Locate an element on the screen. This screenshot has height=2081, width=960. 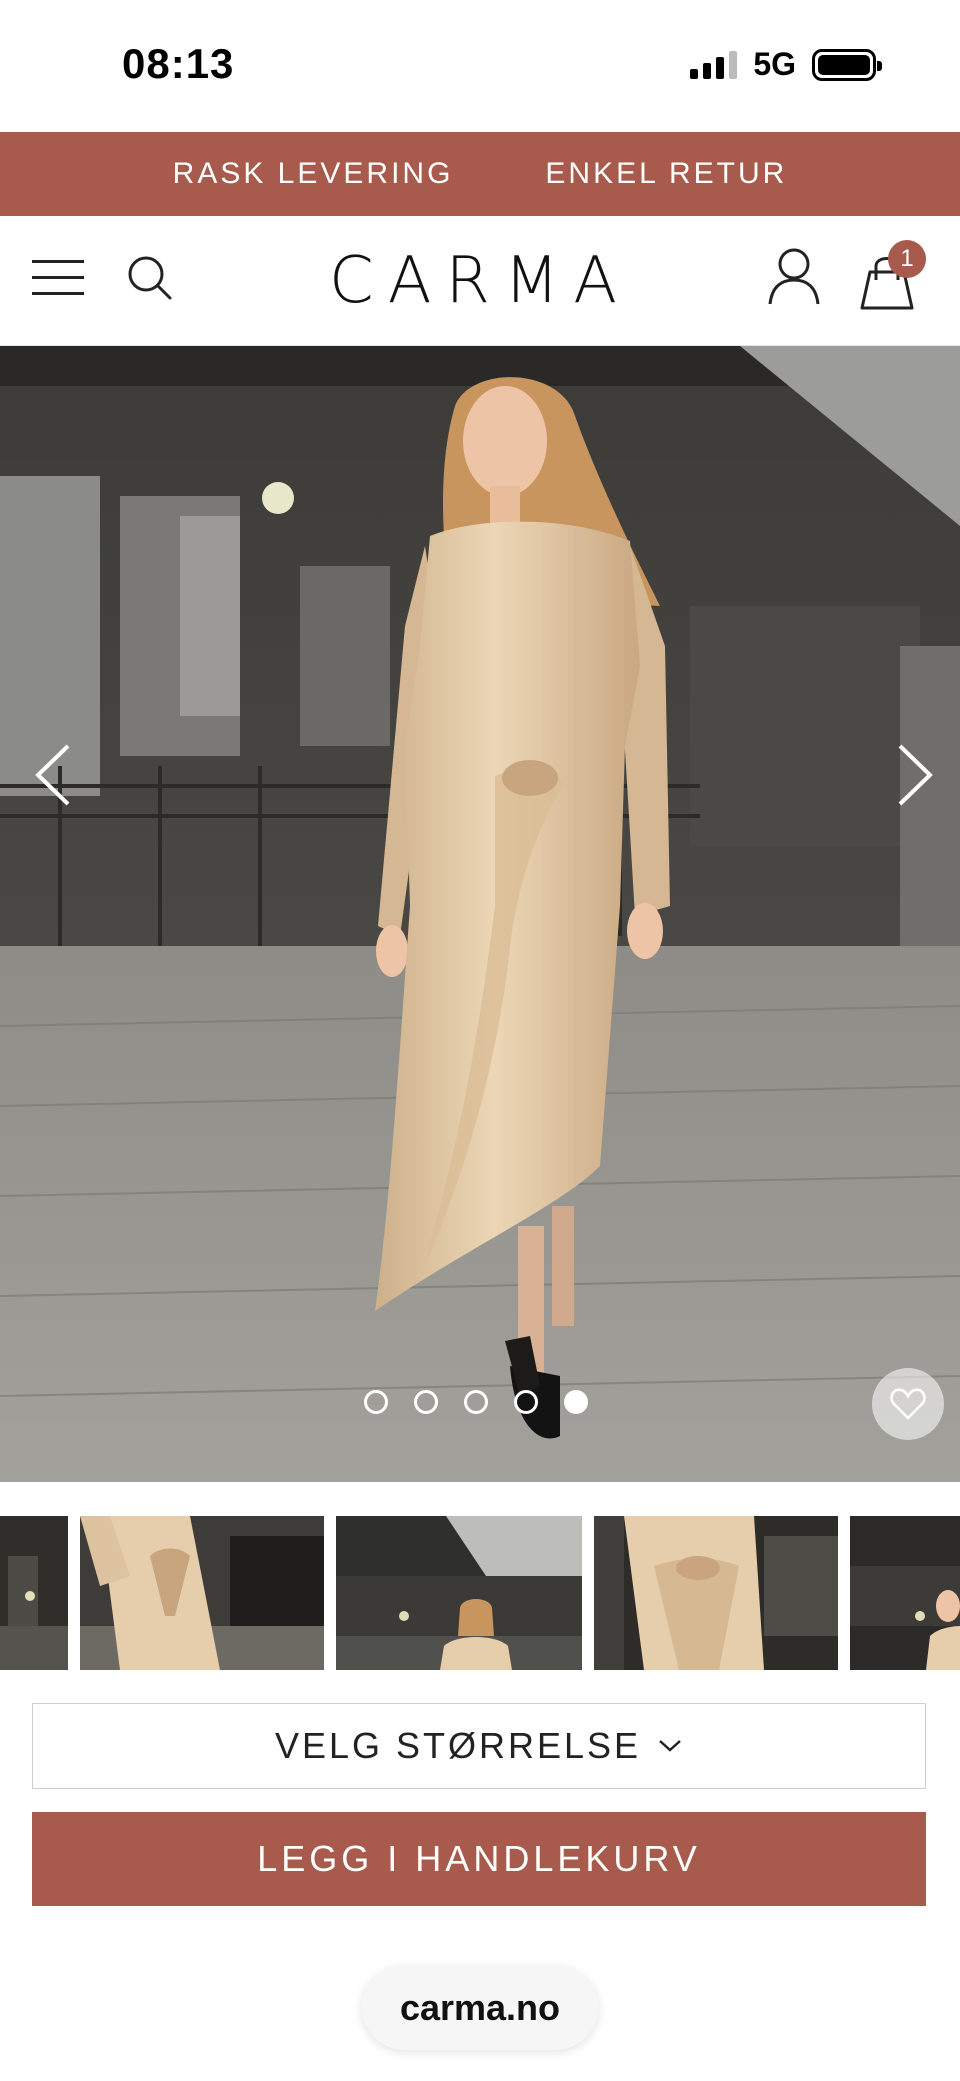
signal-icon is located at coordinates (714, 64).